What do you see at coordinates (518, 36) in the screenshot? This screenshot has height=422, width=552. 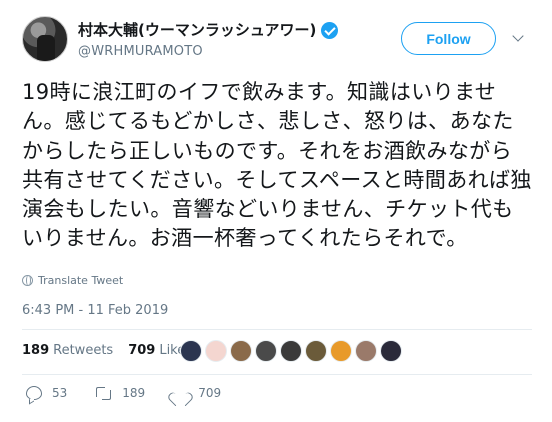 I see `chevron-down-icon` at bounding box center [518, 36].